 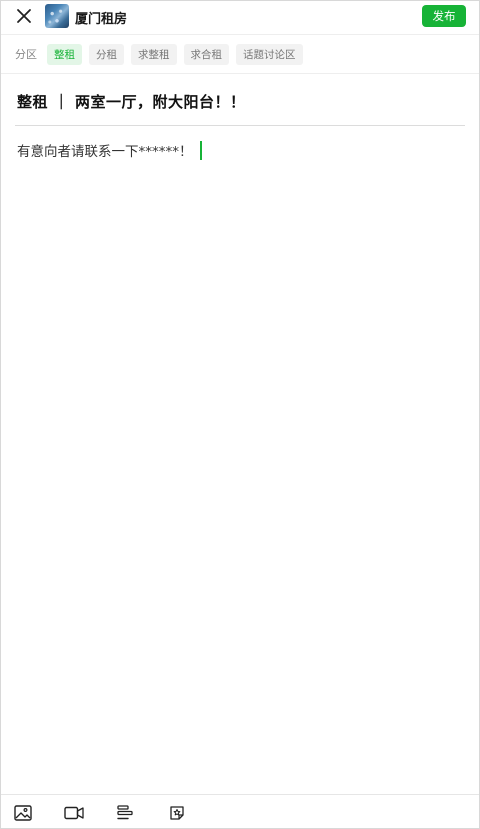 I want to click on sticker-icon, so click(x=177, y=813).